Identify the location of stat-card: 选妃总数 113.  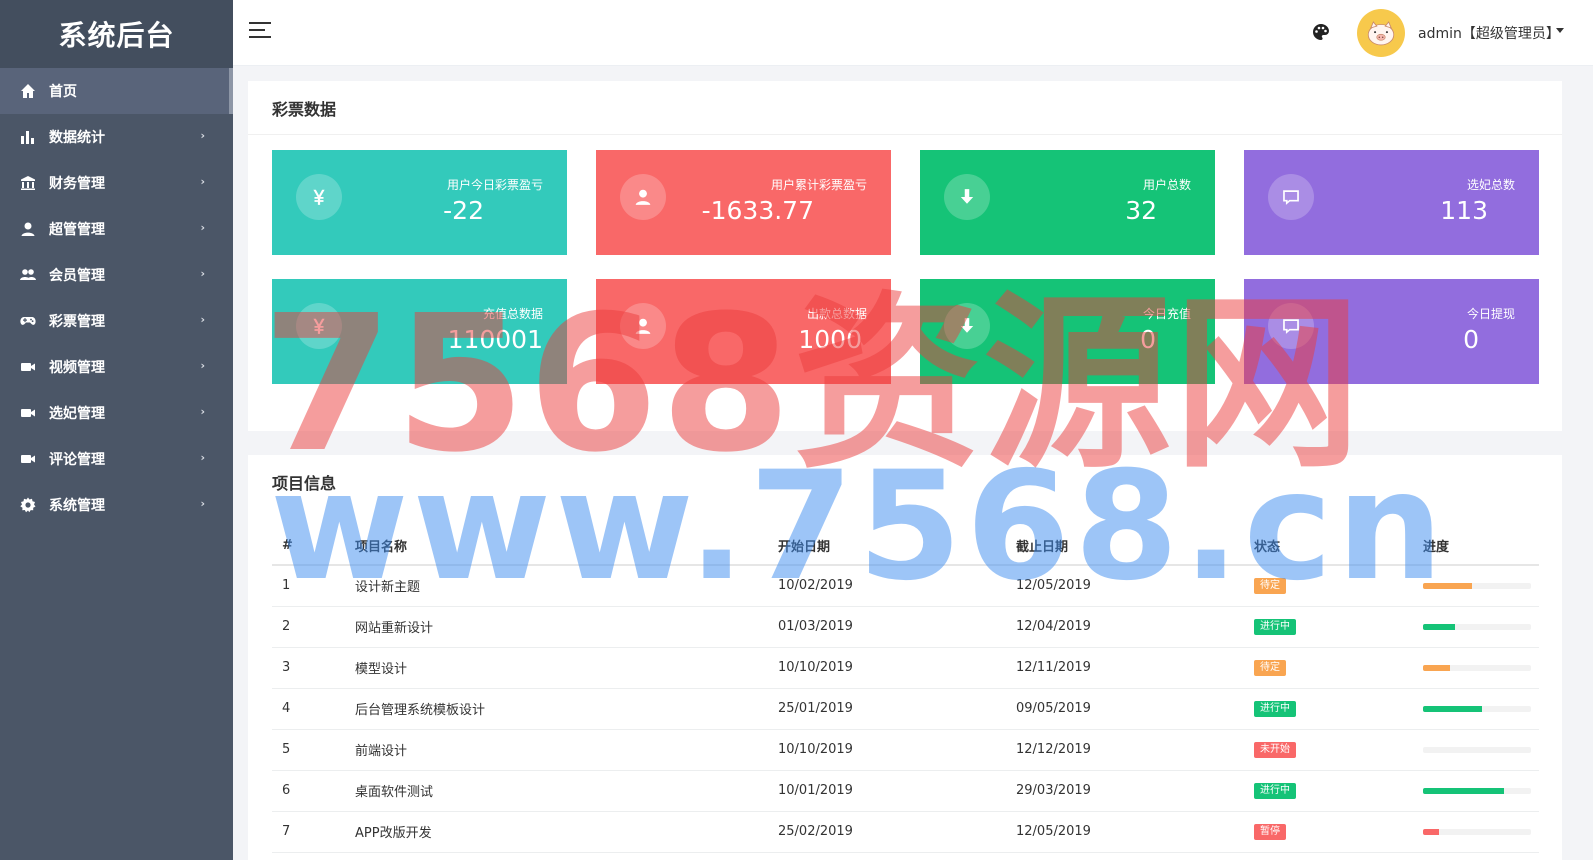
(1391, 202).